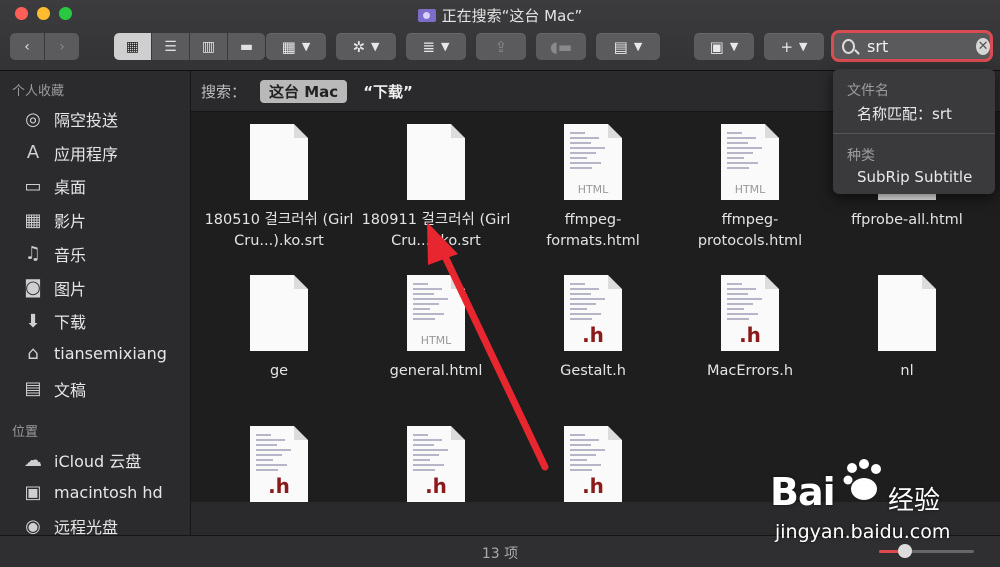  What do you see at coordinates (70, 188) in the screenshot?
I see `sidebar-item-label: 桌面` at bounding box center [70, 188].